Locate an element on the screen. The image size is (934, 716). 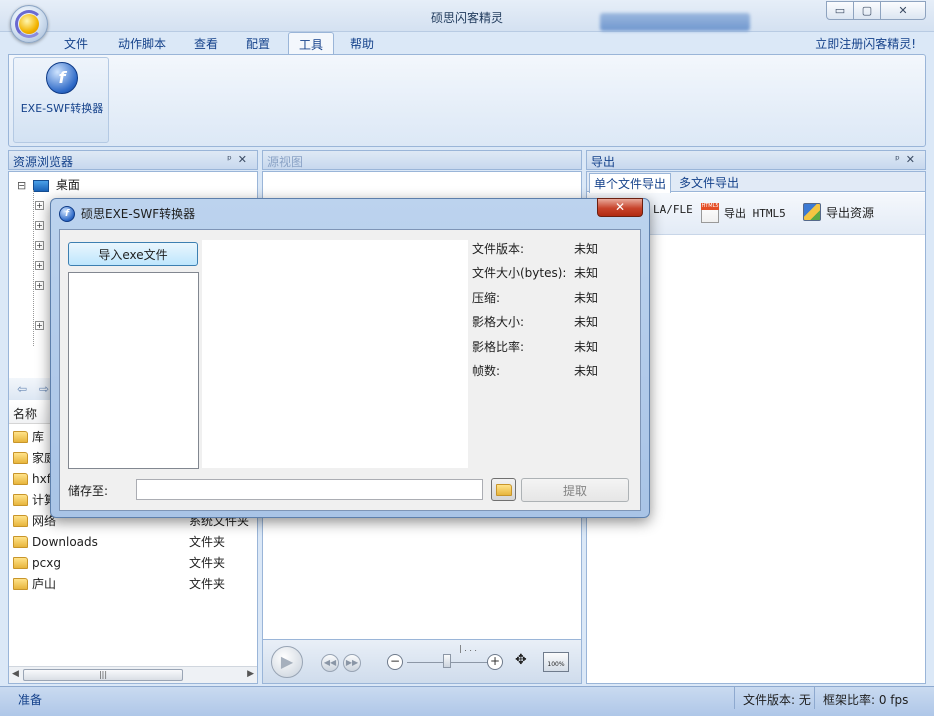
step-back-button: ◀◀ is located at coordinates (330, 663).